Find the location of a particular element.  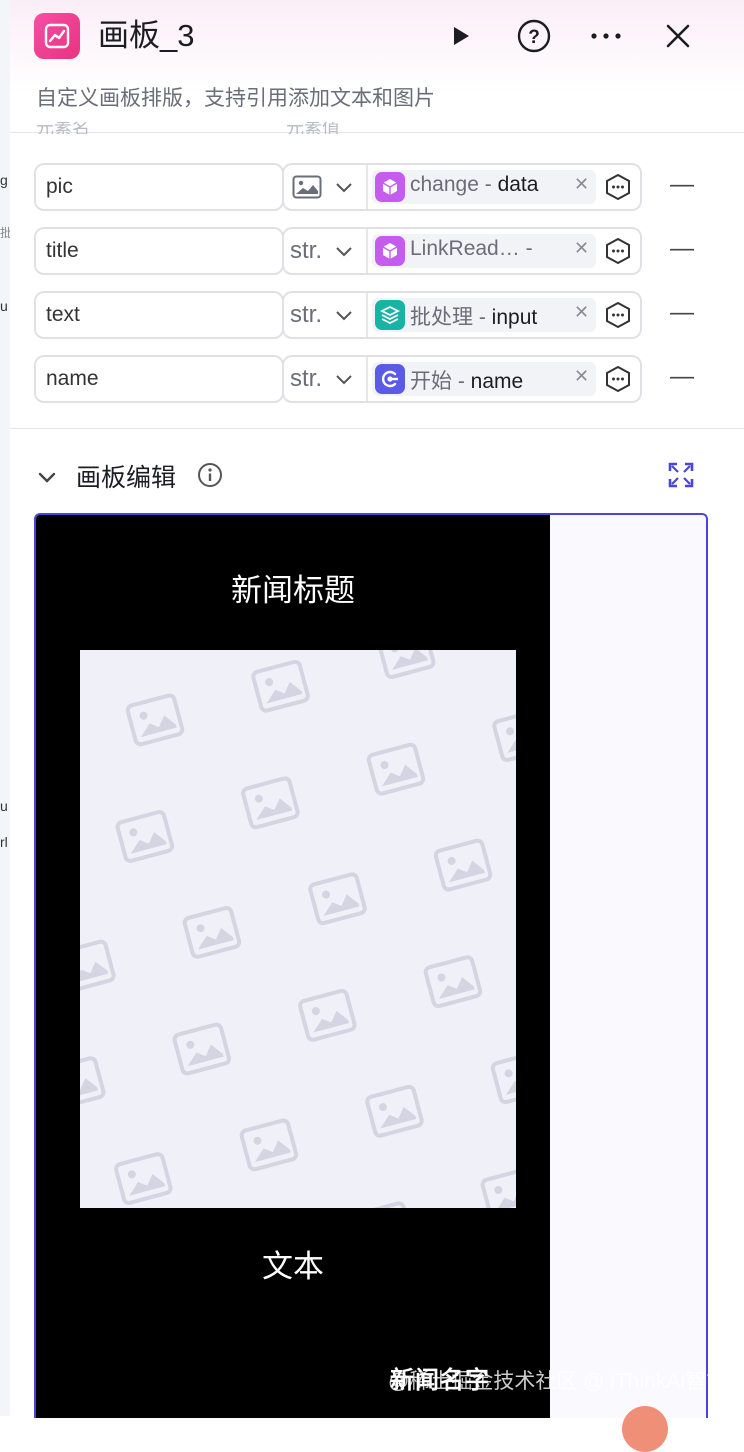

element-value-box: change - data ✕ is located at coordinates (462, 187).